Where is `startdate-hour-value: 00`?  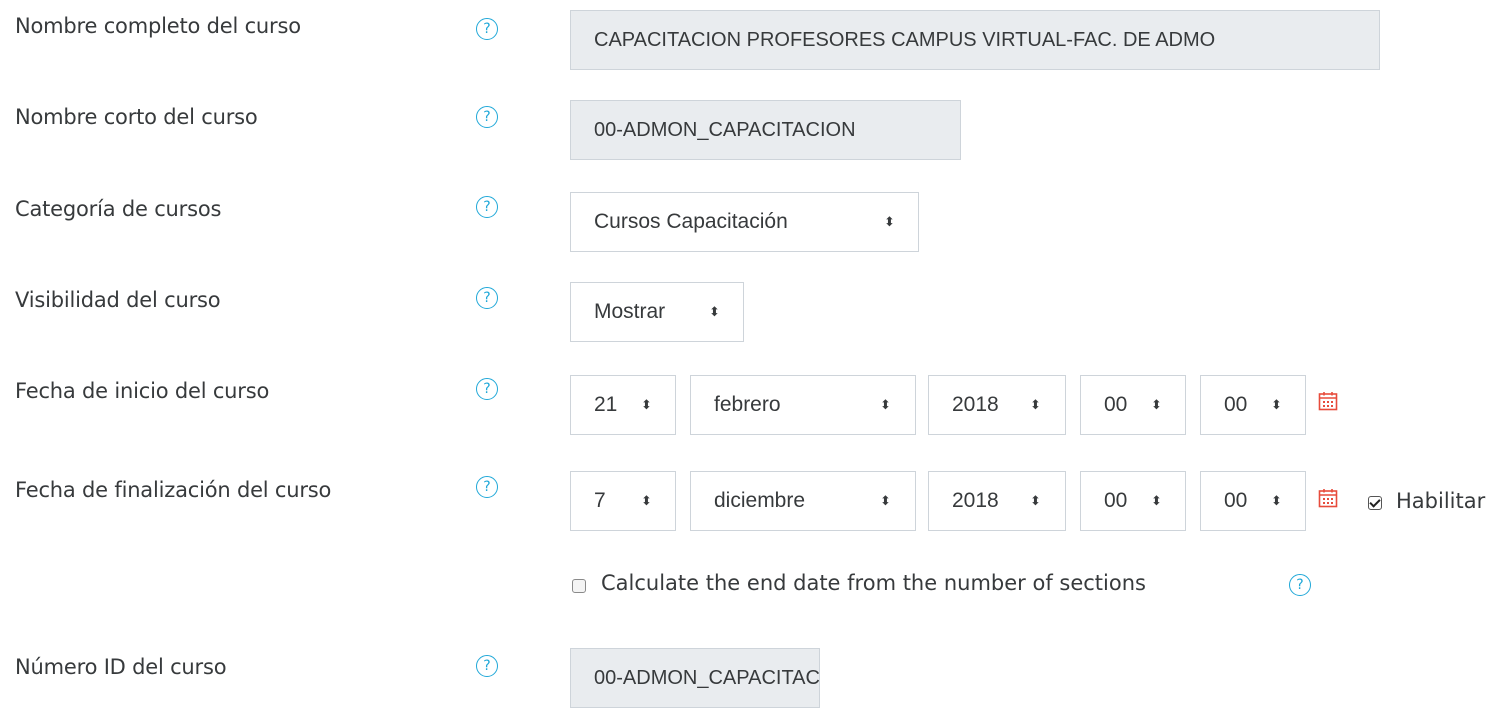
startdate-hour-value: 00 is located at coordinates (1116, 404).